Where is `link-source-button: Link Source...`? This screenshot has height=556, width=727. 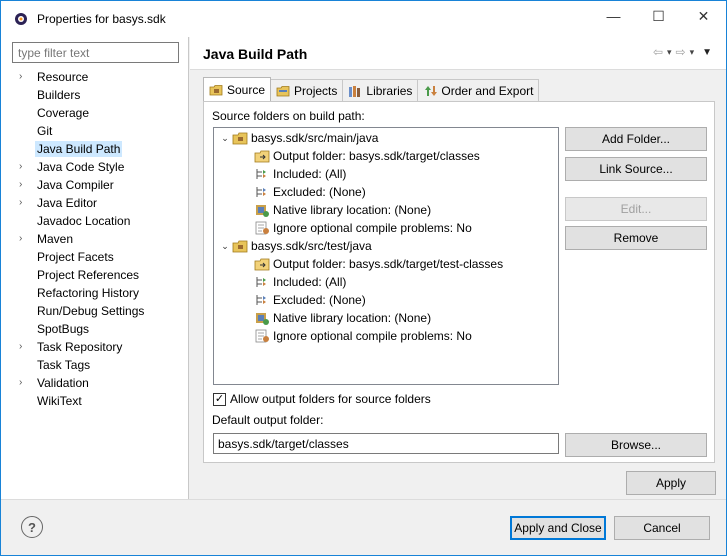
link-source-button: Link Source... is located at coordinates (636, 169).